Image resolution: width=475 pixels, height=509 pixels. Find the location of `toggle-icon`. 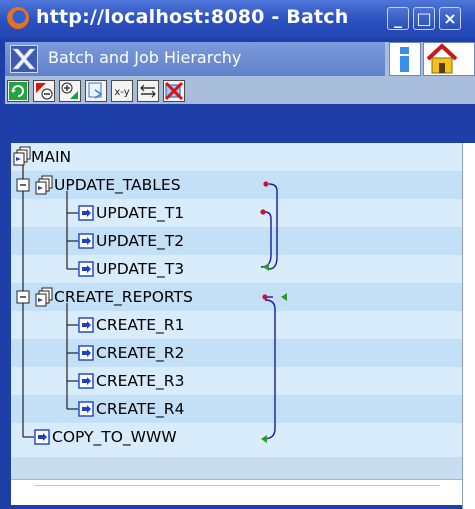

toggle-icon is located at coordinates (148, 91).